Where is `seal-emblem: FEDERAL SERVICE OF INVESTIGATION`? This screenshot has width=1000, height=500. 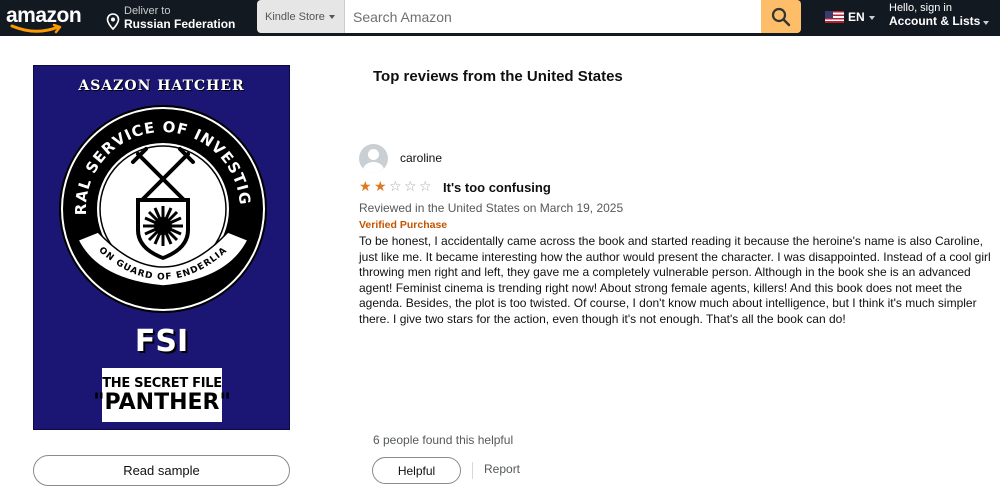 seal-emblem: FEDERAL SERVICE OF INVESTIGATION is located at coordinates (161, 207).